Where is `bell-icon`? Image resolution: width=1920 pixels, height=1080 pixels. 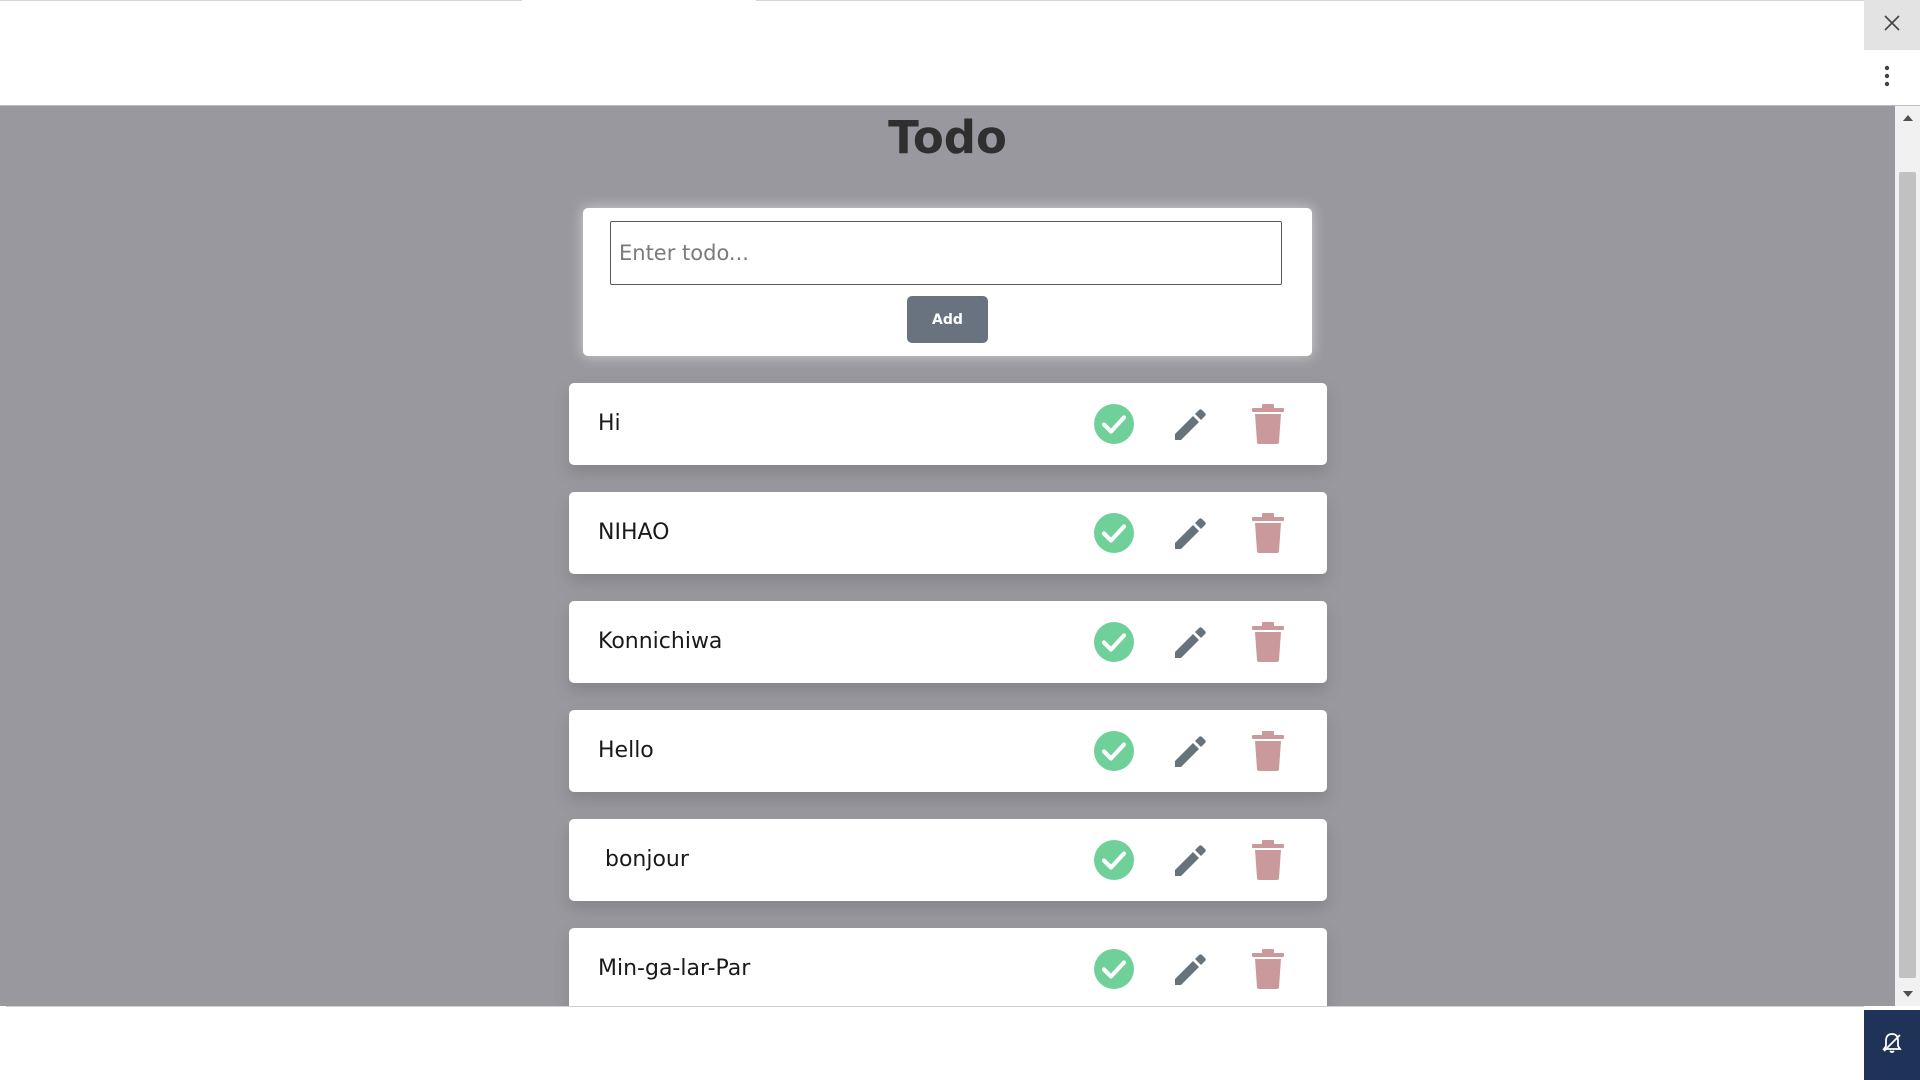
bell-icon is located at coordinates (1892, 1045).